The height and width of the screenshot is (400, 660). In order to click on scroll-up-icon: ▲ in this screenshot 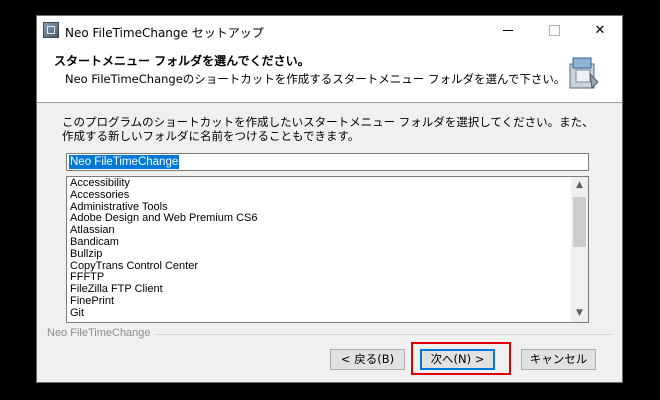, I will do `click(579, 185)`.